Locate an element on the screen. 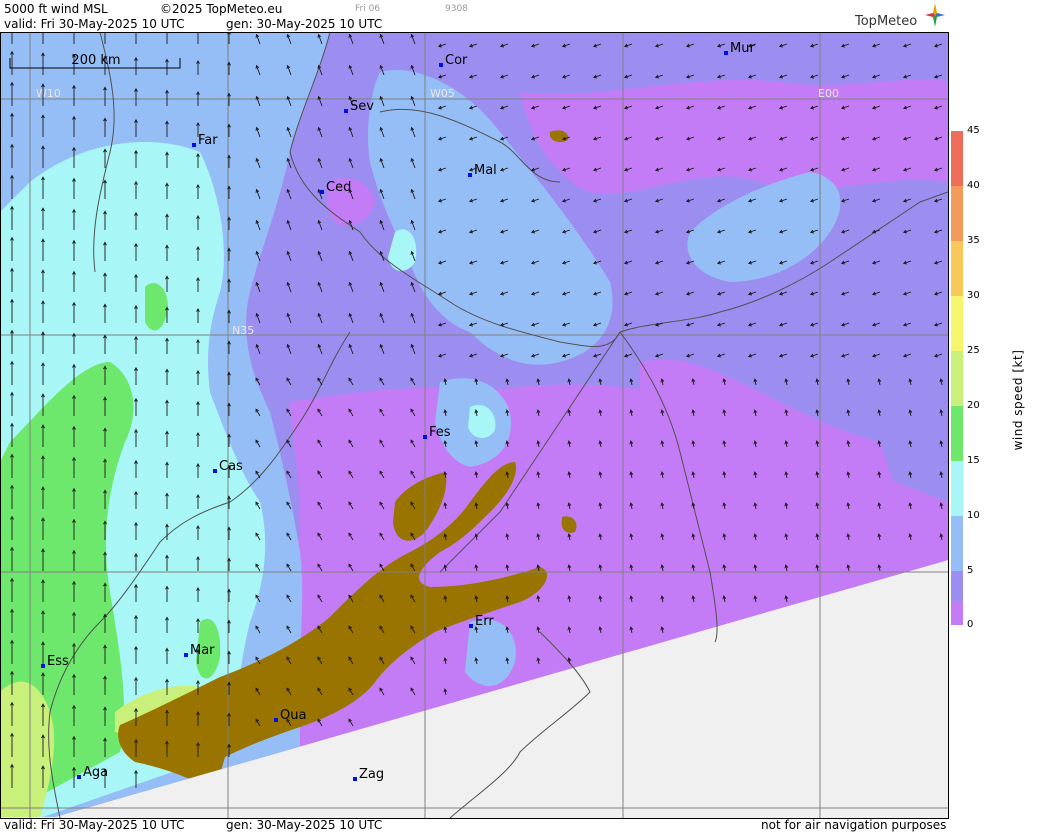 The height and width of the screenshot is (832, 1039). valid-time: valid: Fri 30-May-2025 10 UTC is located at coordinates (94, 24).